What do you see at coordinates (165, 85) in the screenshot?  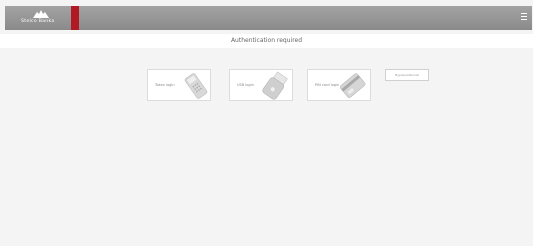 I see `token-login-label: Token login` at bounding box center [165, 85].